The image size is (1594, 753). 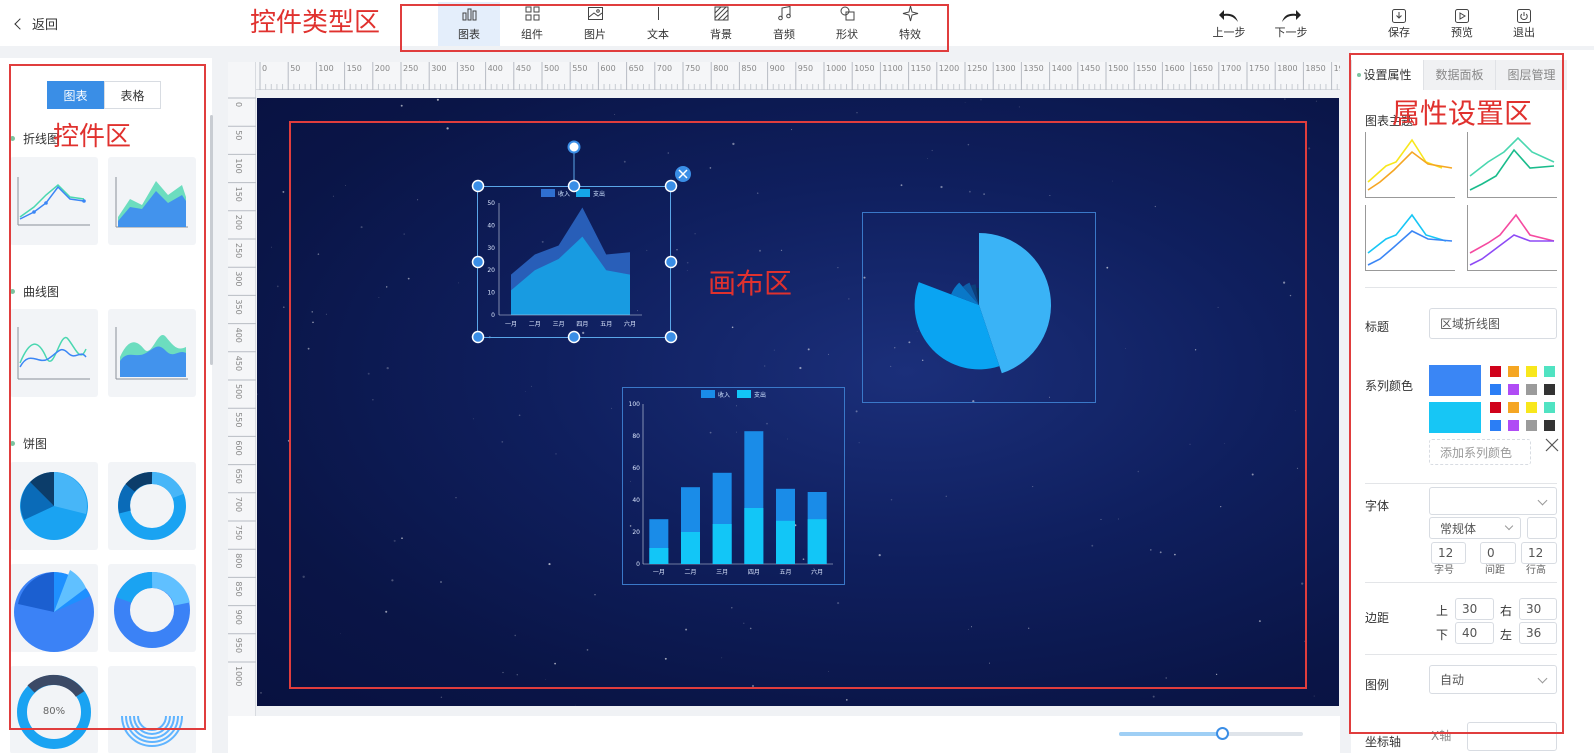 I want to click on ruler-label: 450, so click(x=523, y=68).